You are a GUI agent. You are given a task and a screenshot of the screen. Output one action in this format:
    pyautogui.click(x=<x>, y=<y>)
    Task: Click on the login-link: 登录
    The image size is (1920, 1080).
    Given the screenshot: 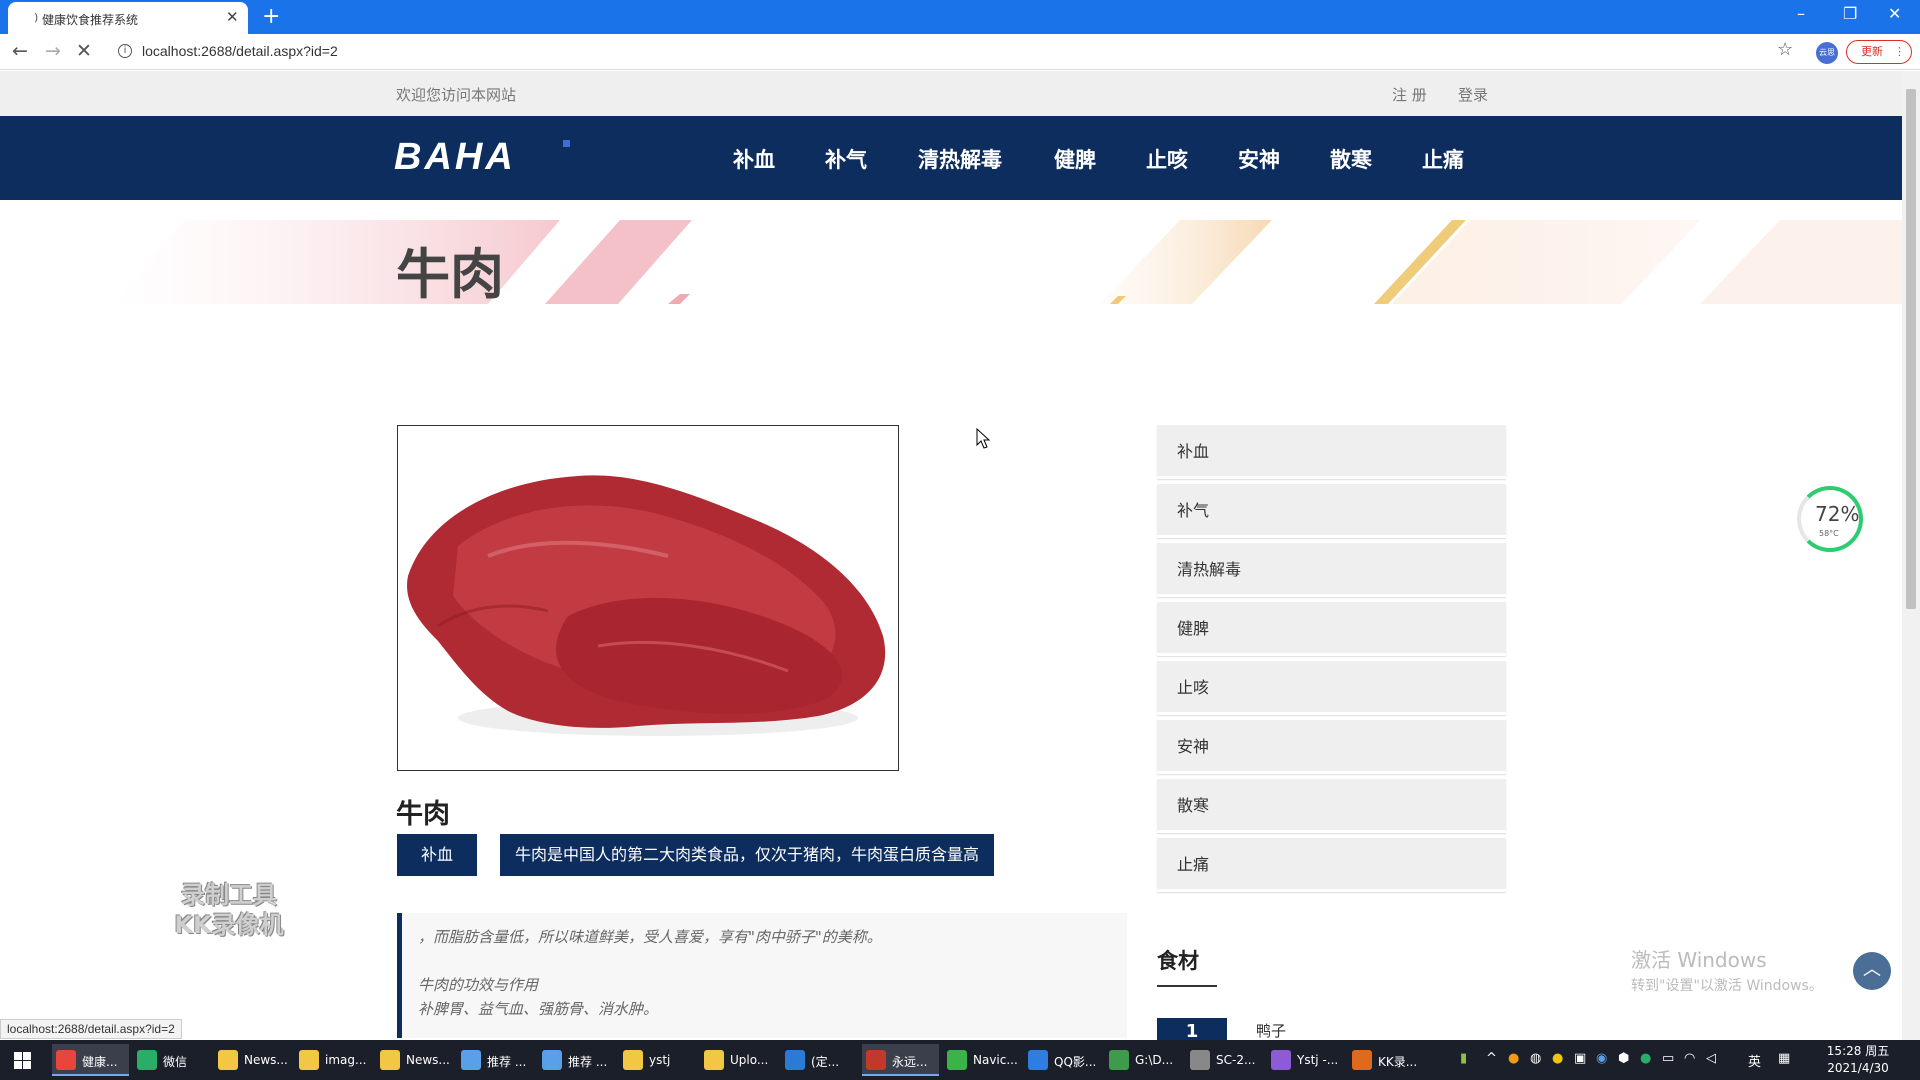 What is the action you would take?
    pyautogui.click(x=1473, y=94)
    